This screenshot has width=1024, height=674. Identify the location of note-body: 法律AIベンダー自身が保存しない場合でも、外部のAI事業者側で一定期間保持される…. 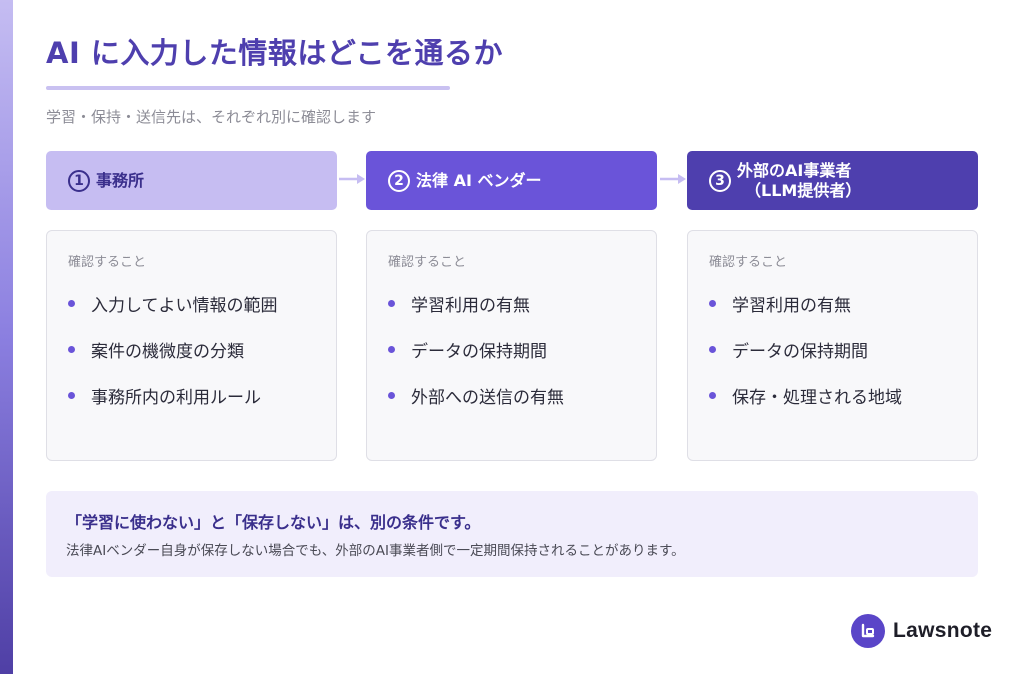
(375, 551).